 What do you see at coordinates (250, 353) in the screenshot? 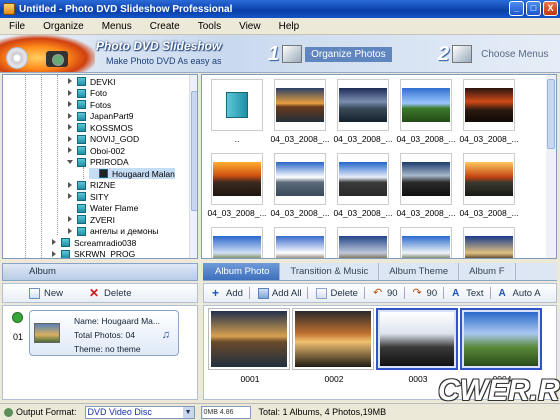
I see `album-photo-item: 0001` at bounding box center [250, 353].